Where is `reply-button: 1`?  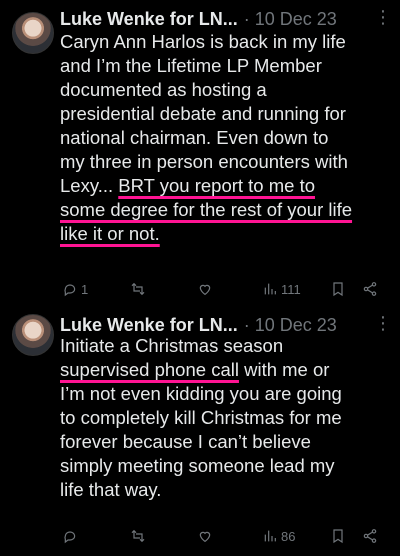
reply-button: 1 is located at coordinates (75, 289).